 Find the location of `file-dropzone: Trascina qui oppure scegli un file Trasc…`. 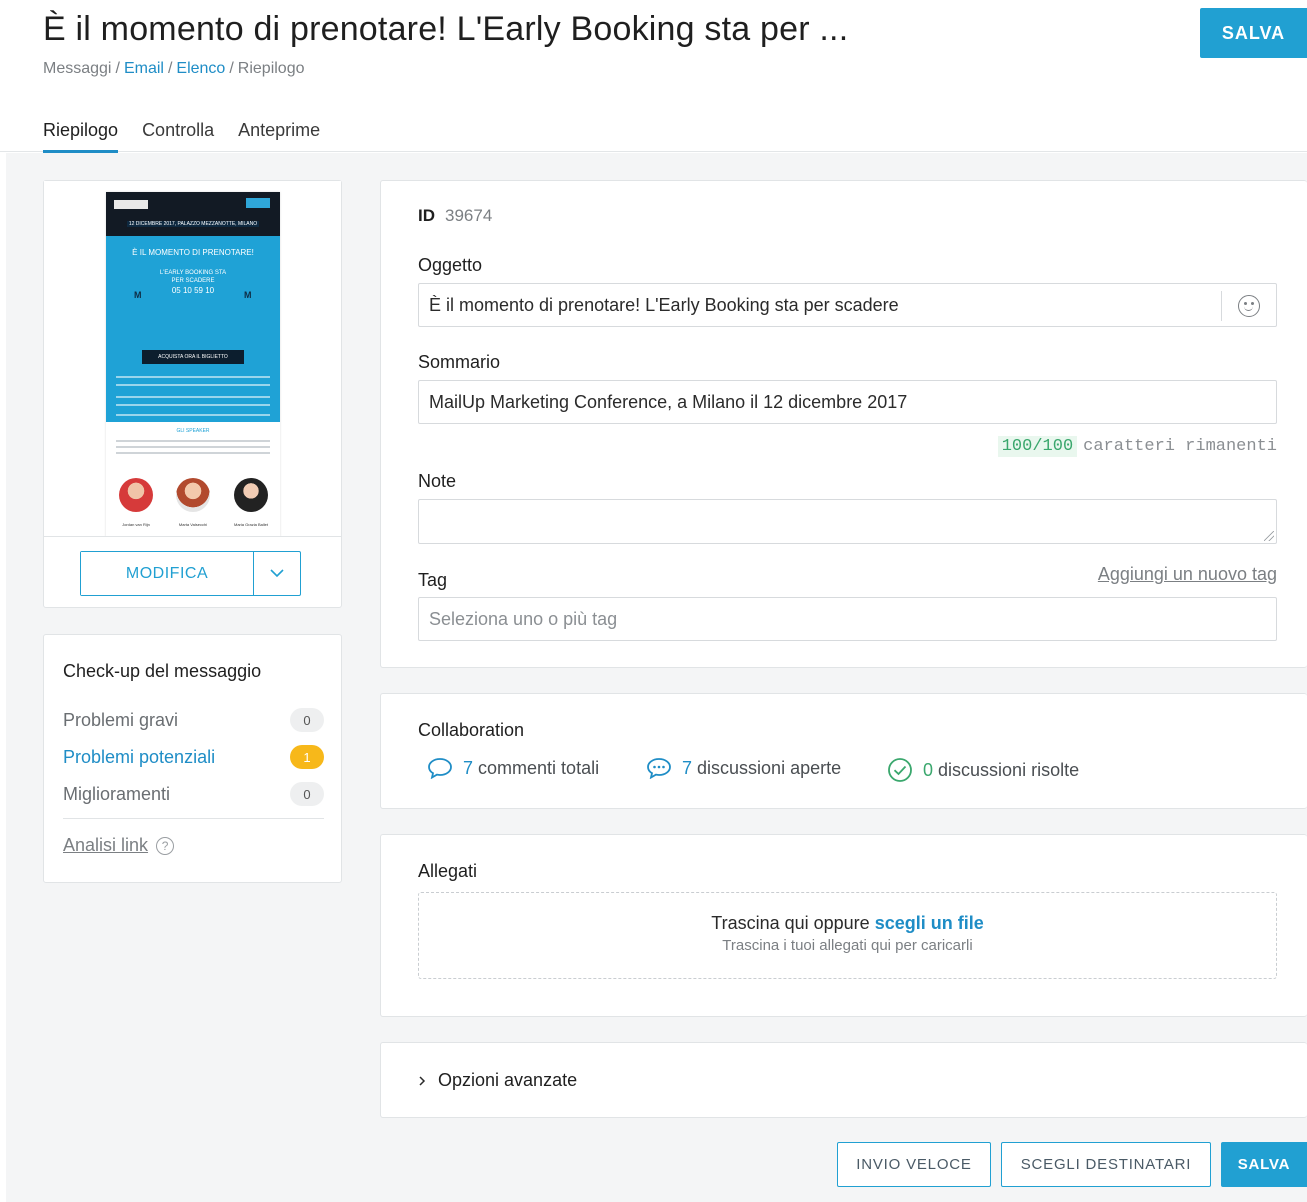

file-dropzone: Trascina qui oppure scegli un file Trasc… is located at coordinates (847, 935).